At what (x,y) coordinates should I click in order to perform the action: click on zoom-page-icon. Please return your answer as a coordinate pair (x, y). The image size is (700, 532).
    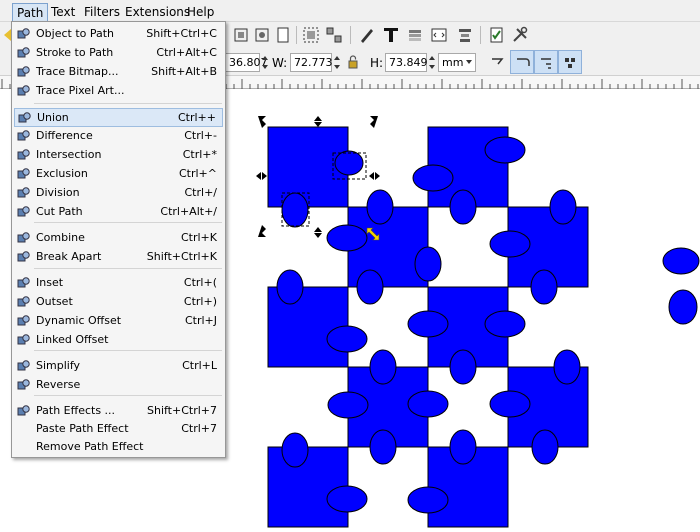
    Looking at the image, I should click on (283, 35).